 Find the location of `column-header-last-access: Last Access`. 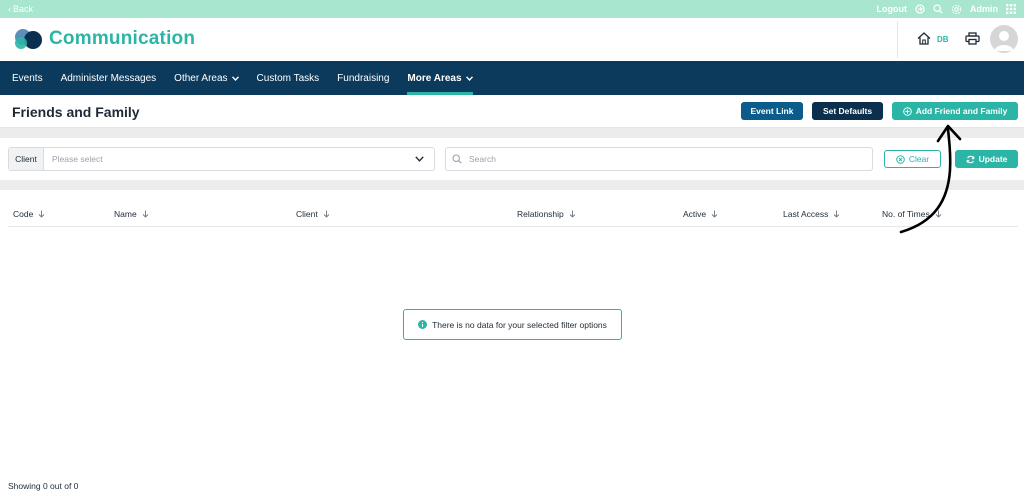

column-header-last-access: Last Access is located at coordinates (811, 214).